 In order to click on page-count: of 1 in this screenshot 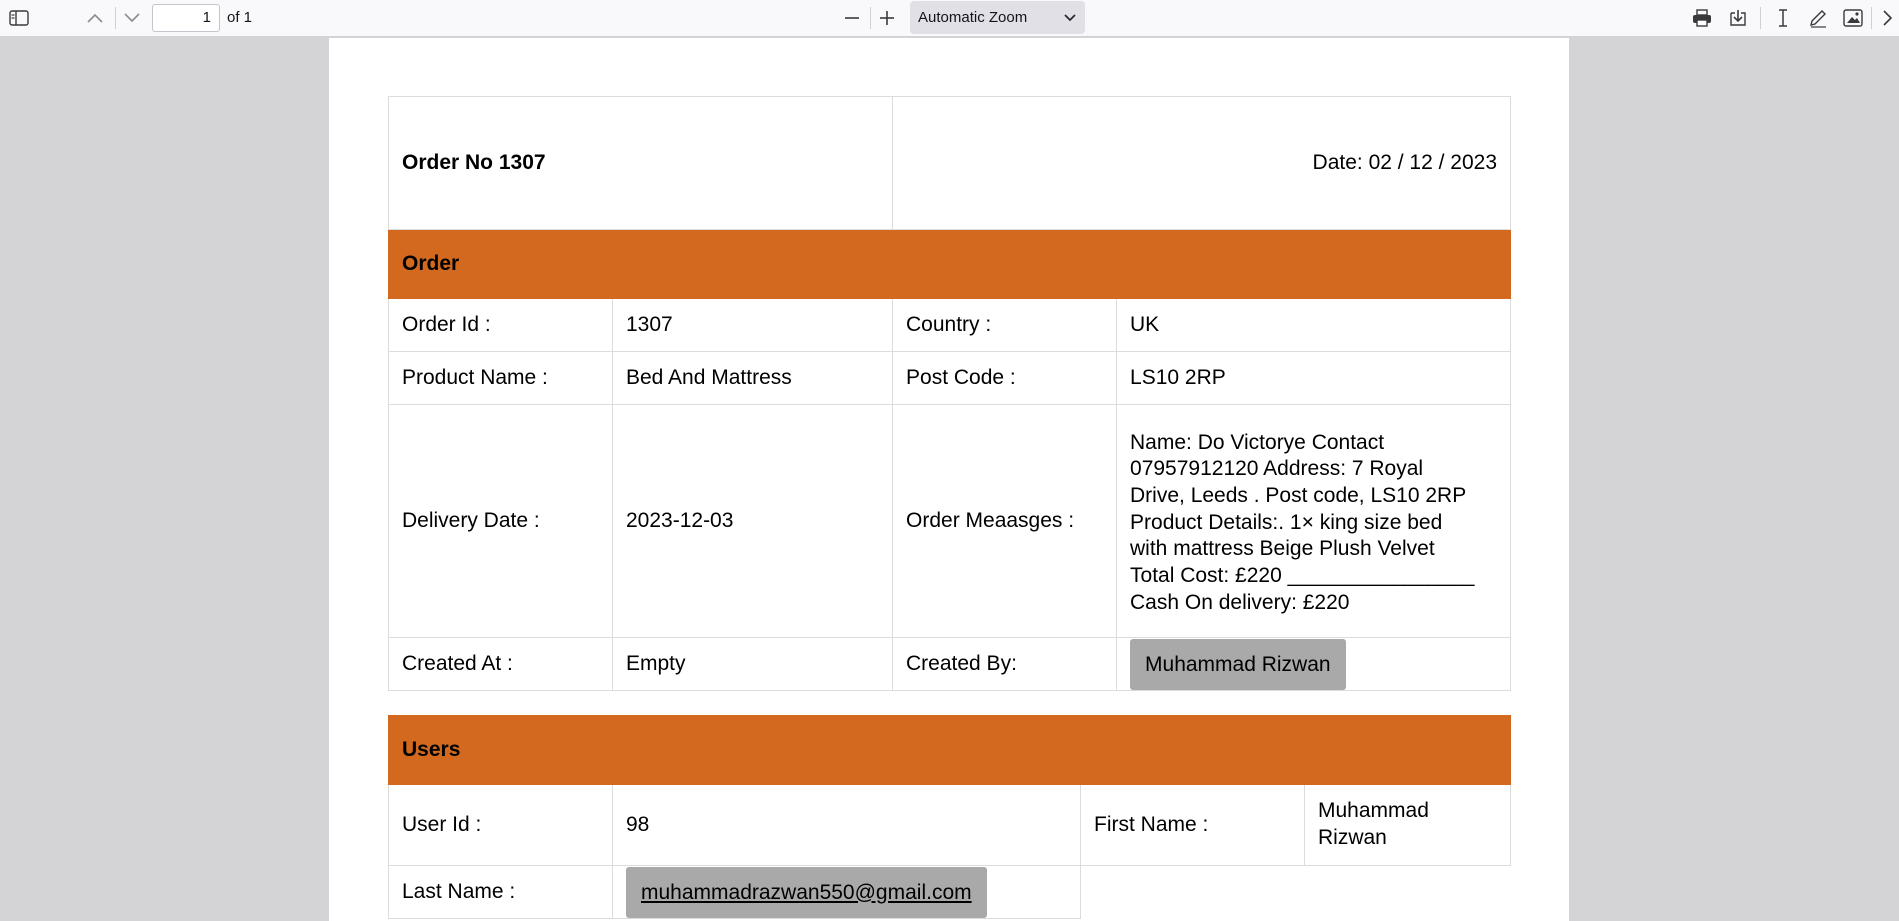, I will do `click(240, 17)`.